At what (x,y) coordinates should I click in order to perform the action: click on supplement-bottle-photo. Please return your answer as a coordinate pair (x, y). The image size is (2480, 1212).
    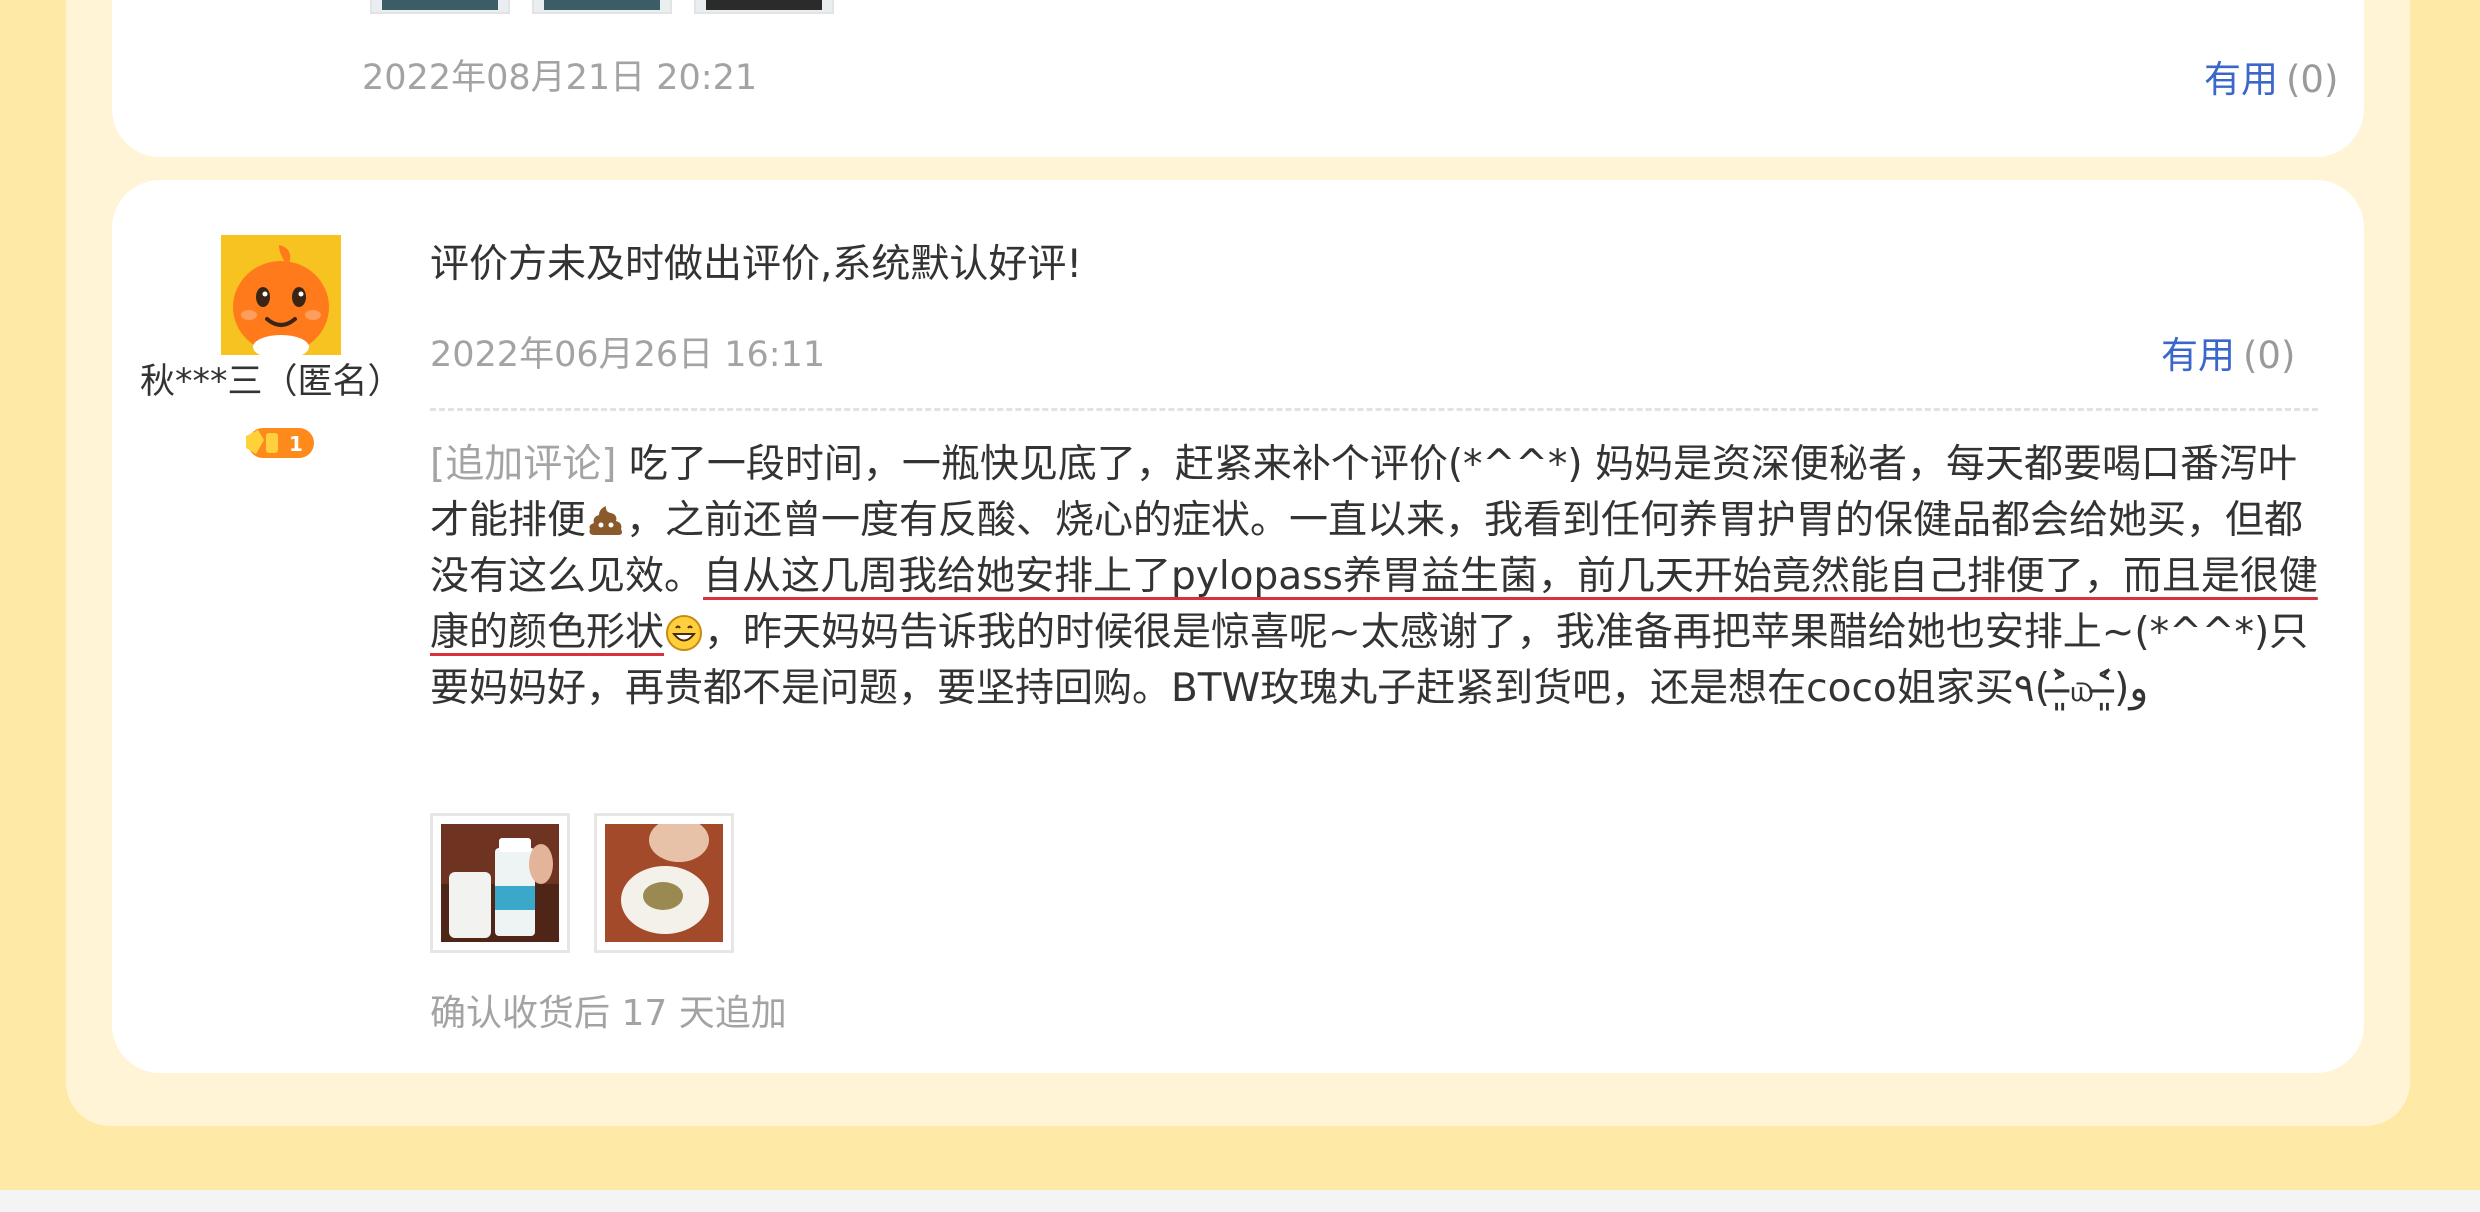
    Looking at the image, I should click on (500, 883).